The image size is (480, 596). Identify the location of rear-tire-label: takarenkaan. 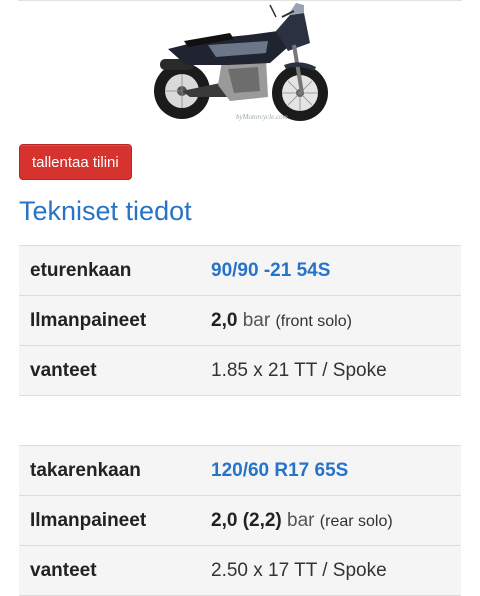
(109, 470).